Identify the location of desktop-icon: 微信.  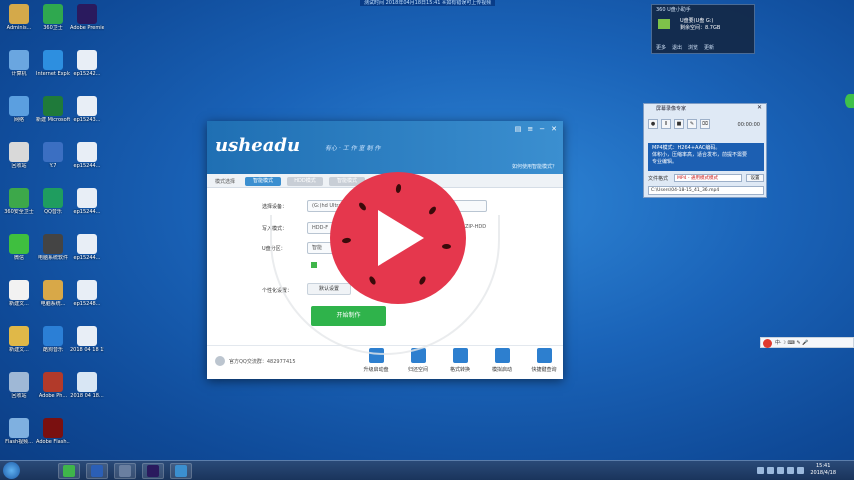
(19, 255).